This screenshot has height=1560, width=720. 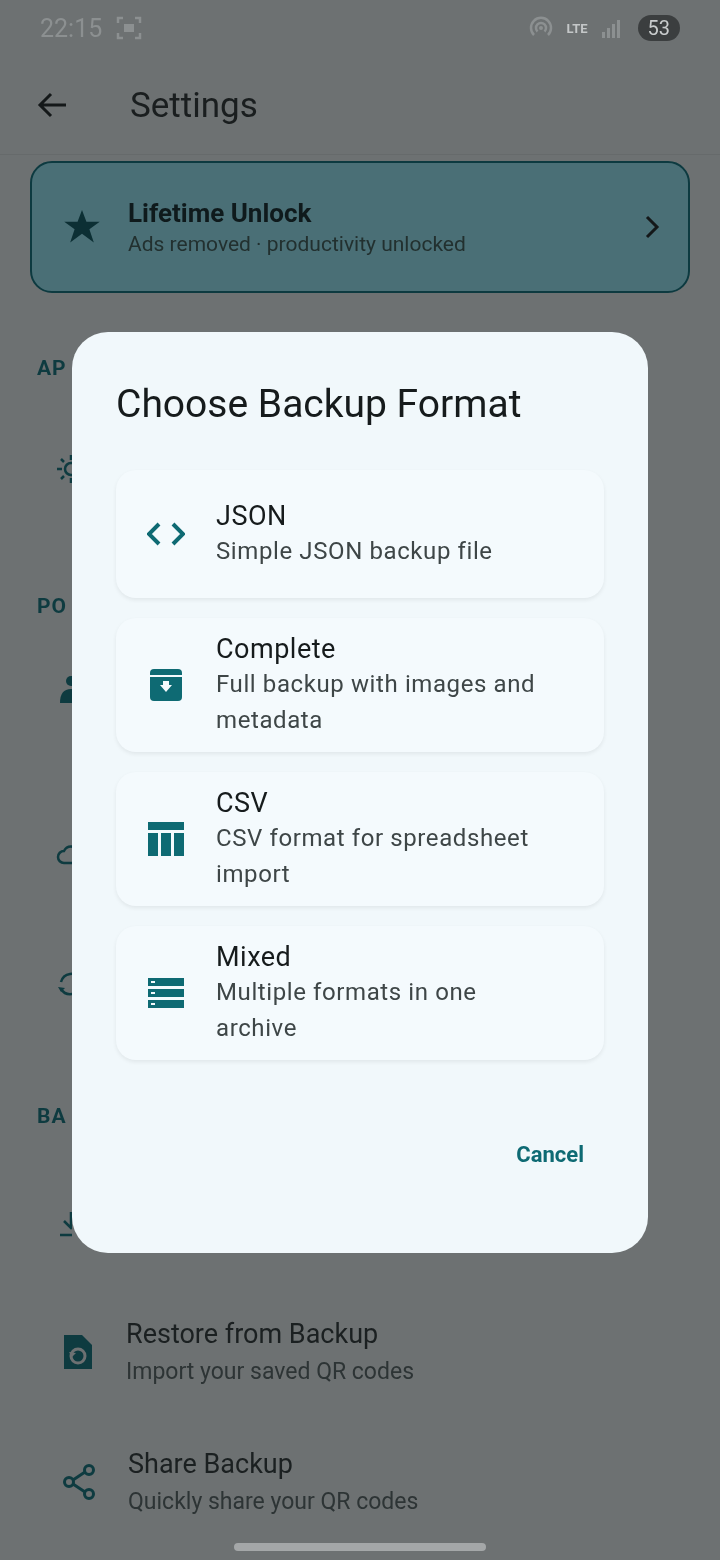 I want to click on setting-subtitle: Quickly share your QR codes, so click(x=273, y=1501).